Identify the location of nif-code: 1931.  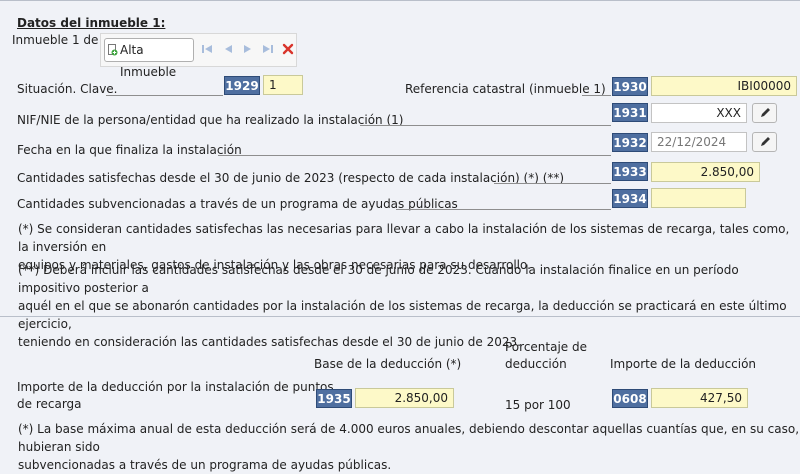
(630, 112).